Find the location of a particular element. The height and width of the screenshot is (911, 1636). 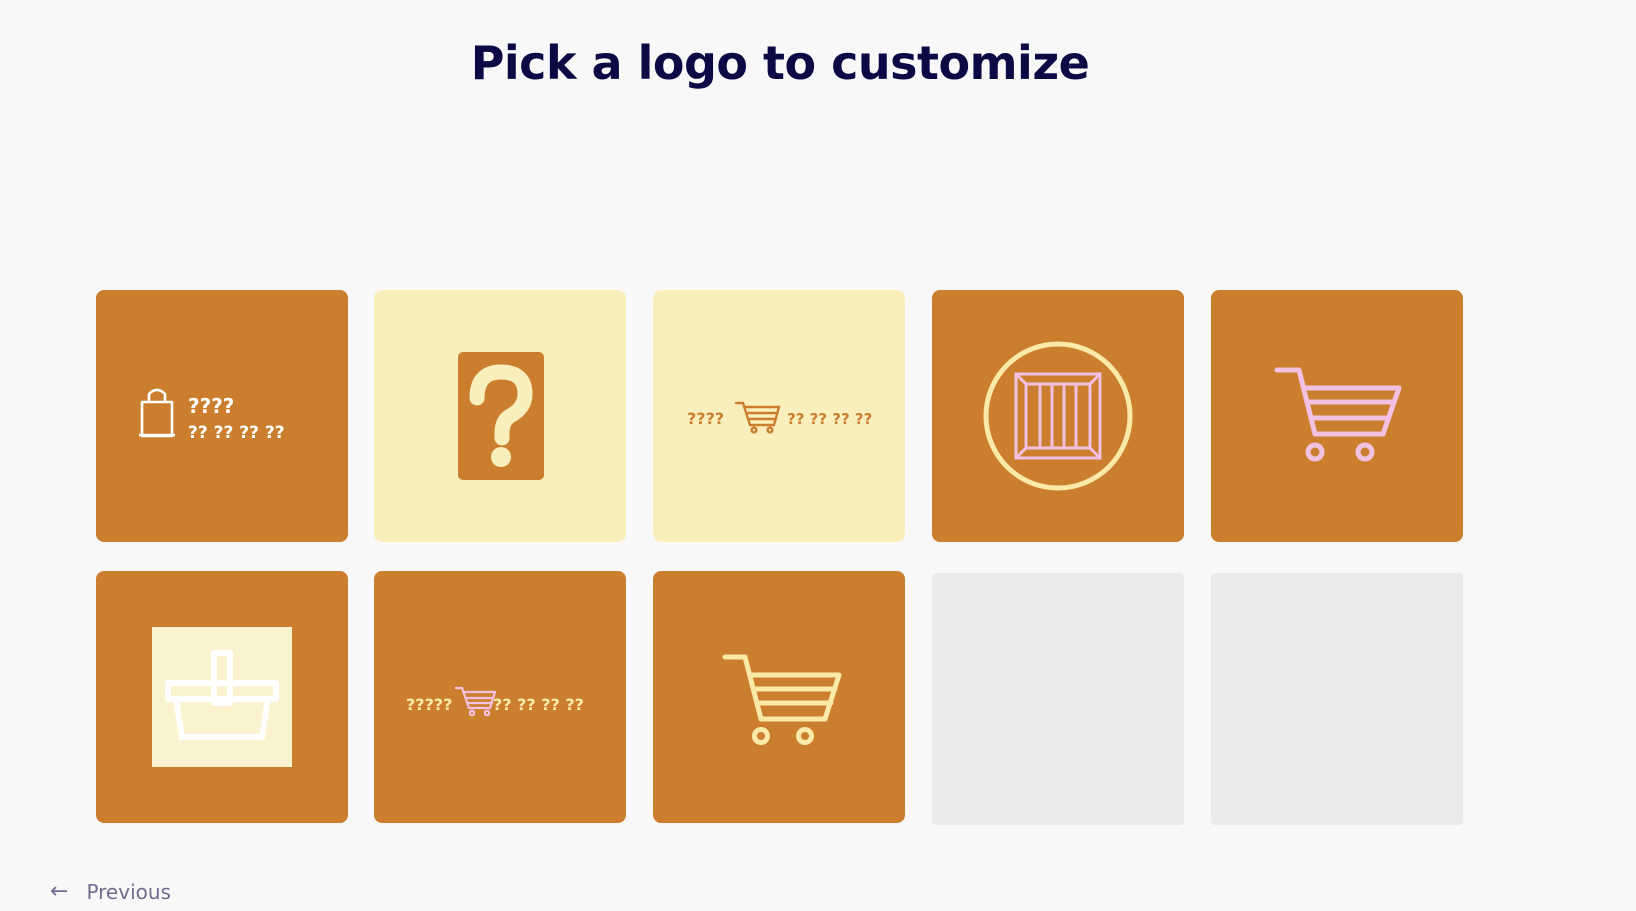

logo-artwork: ????? ?? ?? ?? ?? is located at coordinates (495, 701).